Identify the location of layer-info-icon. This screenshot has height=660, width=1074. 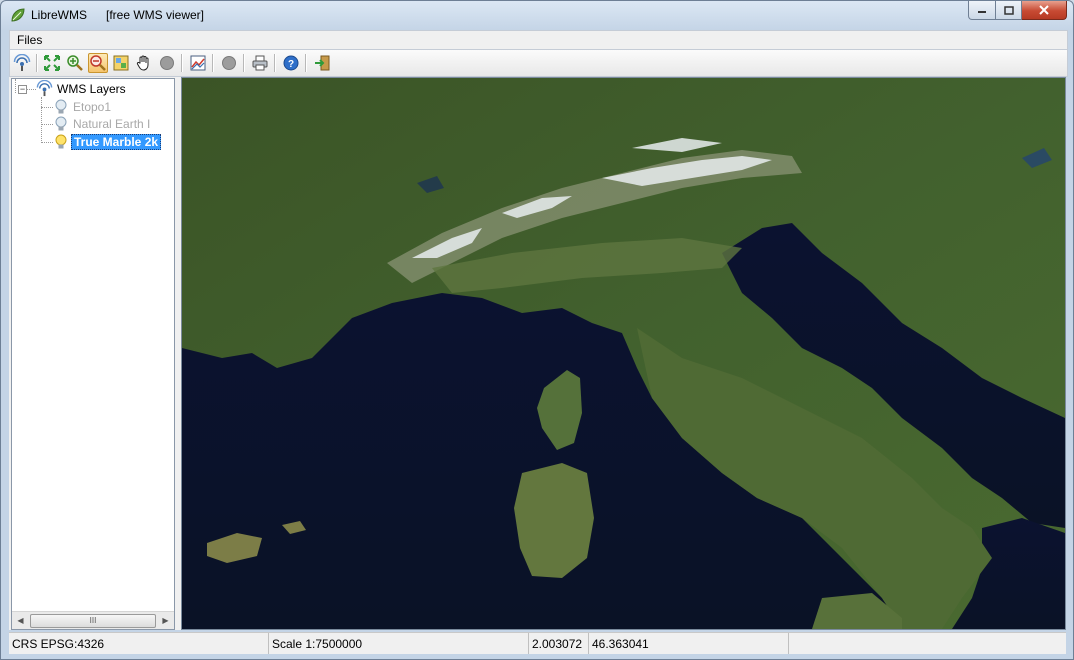
(121, 63).